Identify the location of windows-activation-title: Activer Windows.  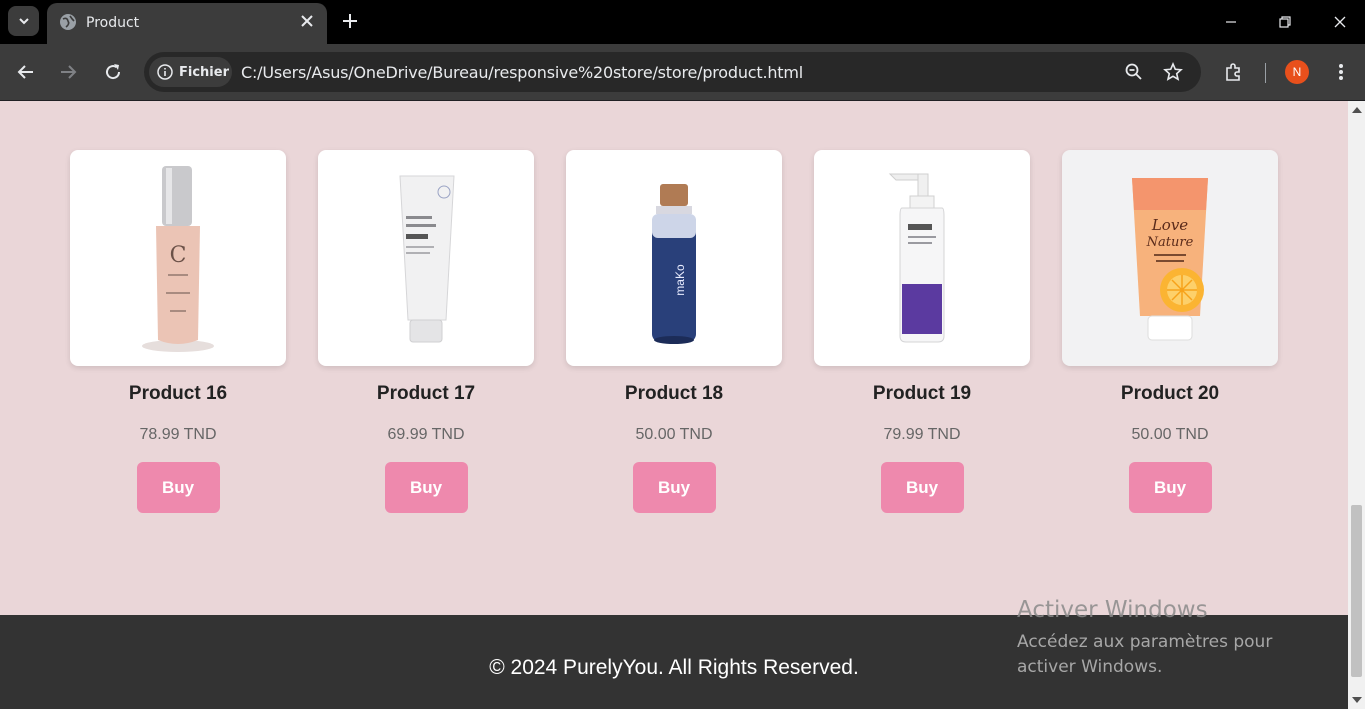
(1112, 610).